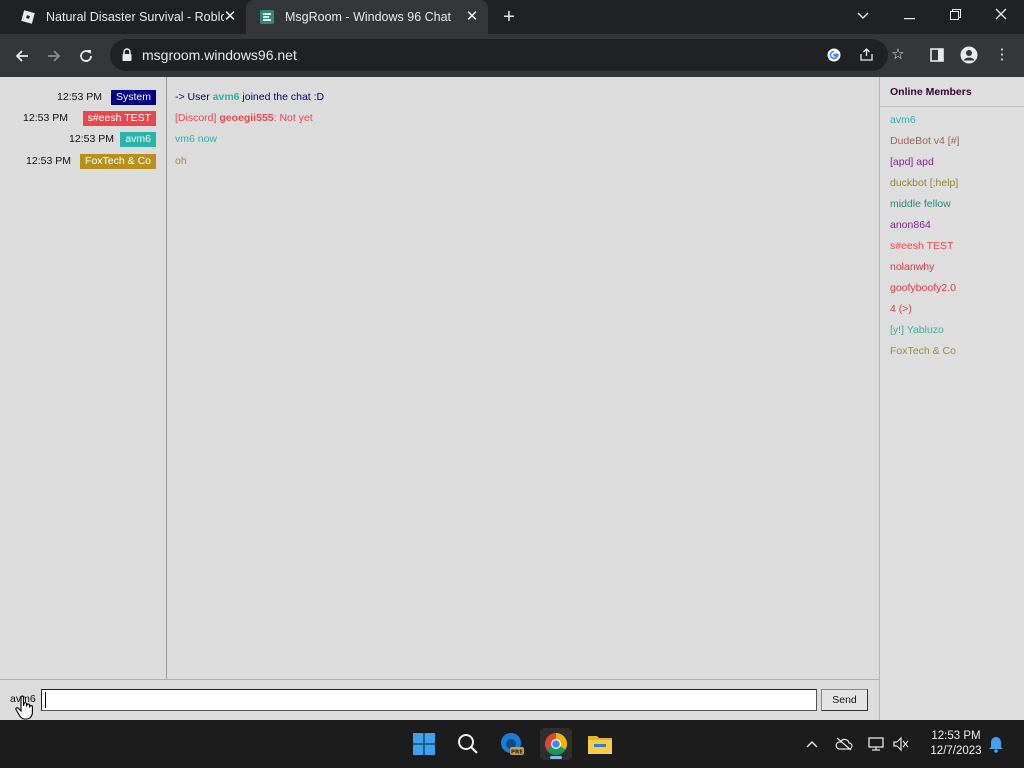 This screenshot has height=768, width=1024. I want to click on edge-dev-icon: PRE, so click(512, 744).